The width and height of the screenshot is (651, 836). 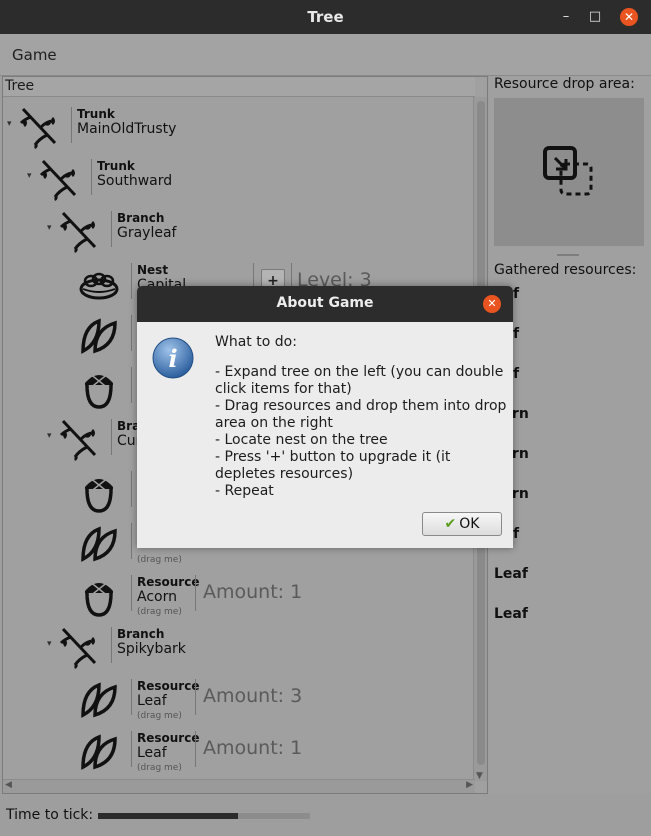 I want to click on window-titlebar: Tree – □ ✕, so click(x=325, y=17).